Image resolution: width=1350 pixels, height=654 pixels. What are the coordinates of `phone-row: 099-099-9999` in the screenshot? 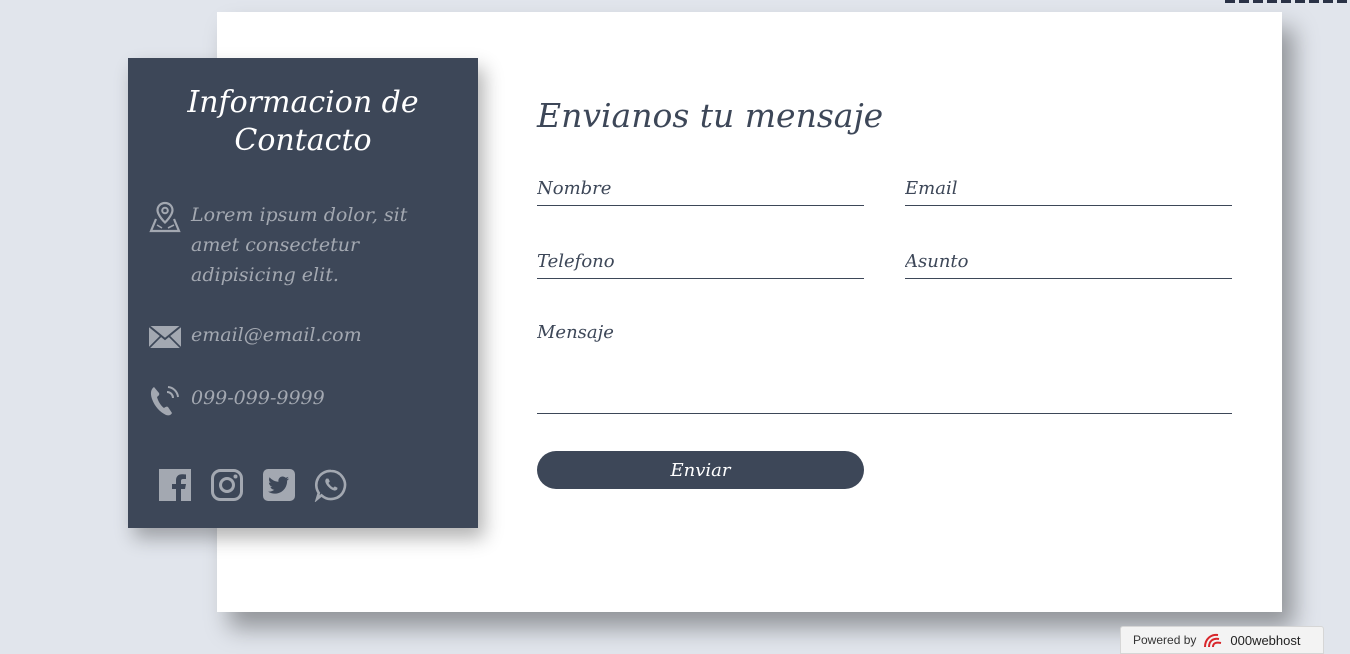 It's located at (289, 400).